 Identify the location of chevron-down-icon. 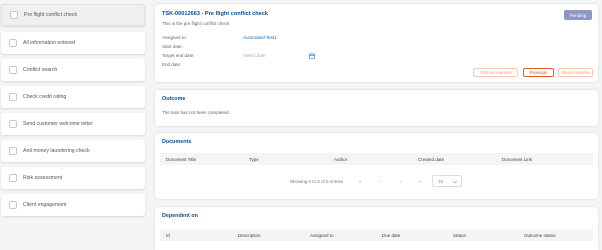
(455, 182).